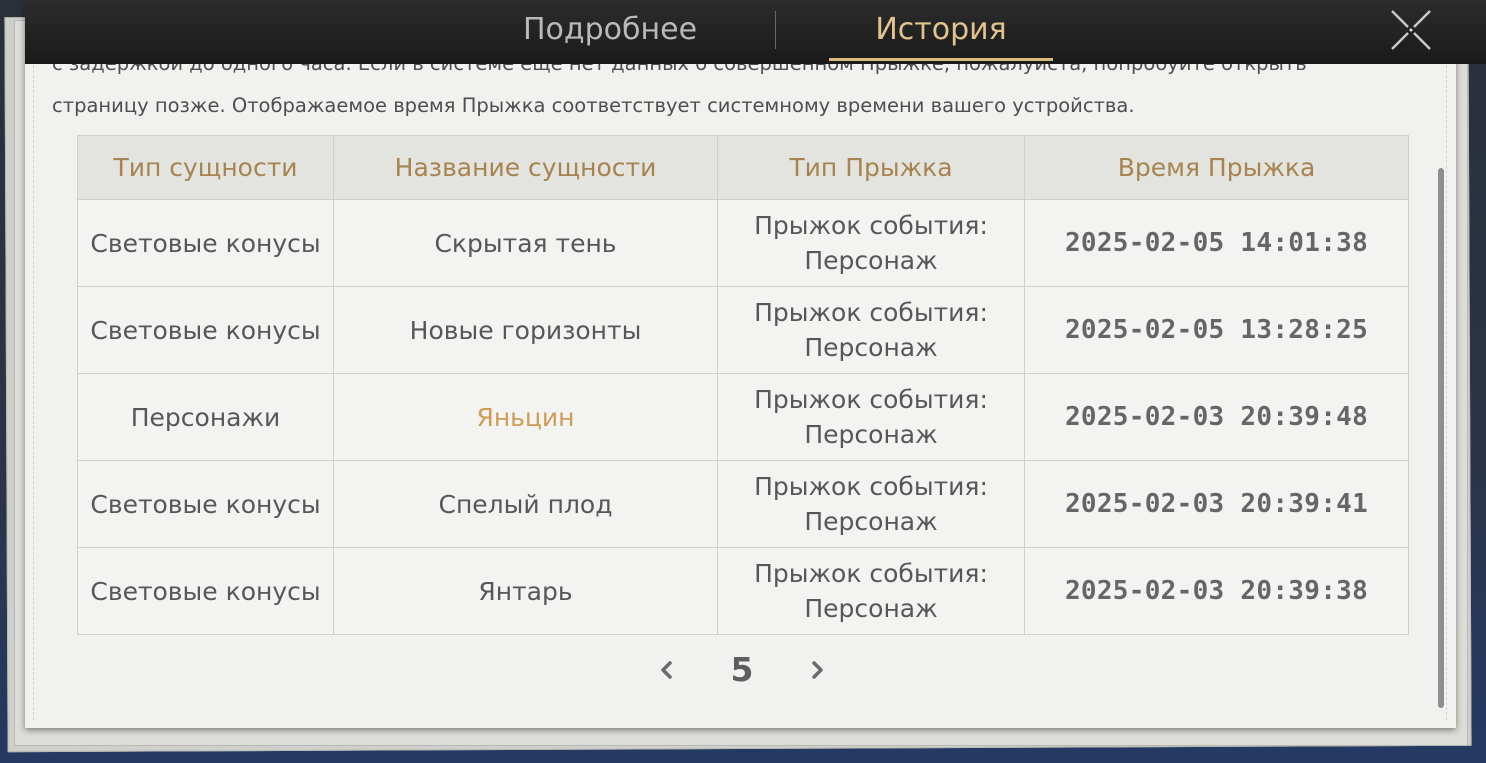 Image resolution: width=1486 pixels, height=763 pixels. I want to click on tab-separator, so click(775, 30).